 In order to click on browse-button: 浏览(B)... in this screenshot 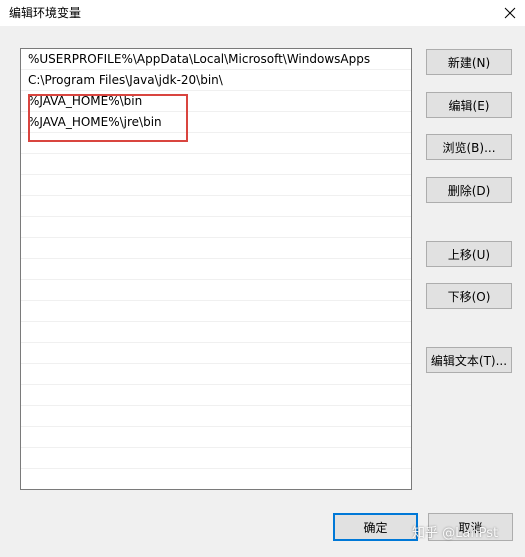, I will do `click(469, 147)`.